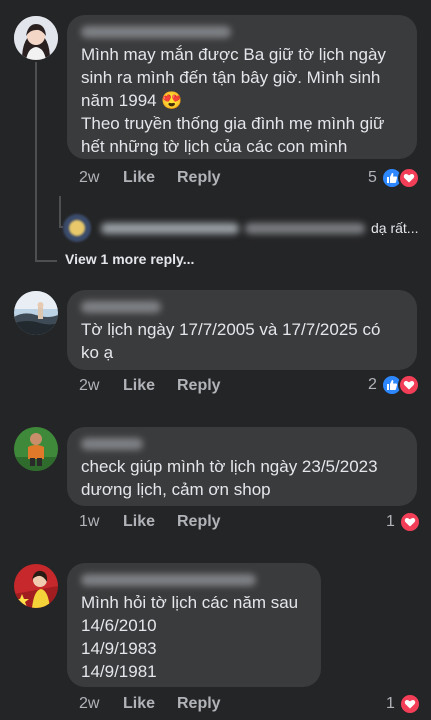 The width and height of the screenshot is (431, 720). What do you see at coordinates (89, 522) in the screenshot?
I see `comment-time: 1w` at bounding box center [89, 522].